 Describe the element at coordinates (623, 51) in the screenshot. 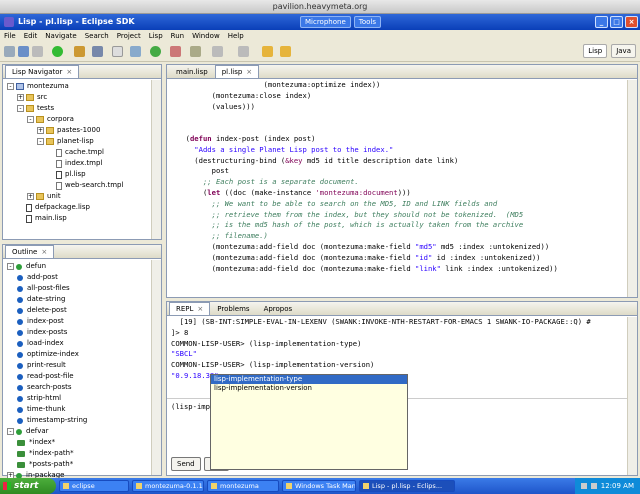

I see `perspective-java: Java` at that location.